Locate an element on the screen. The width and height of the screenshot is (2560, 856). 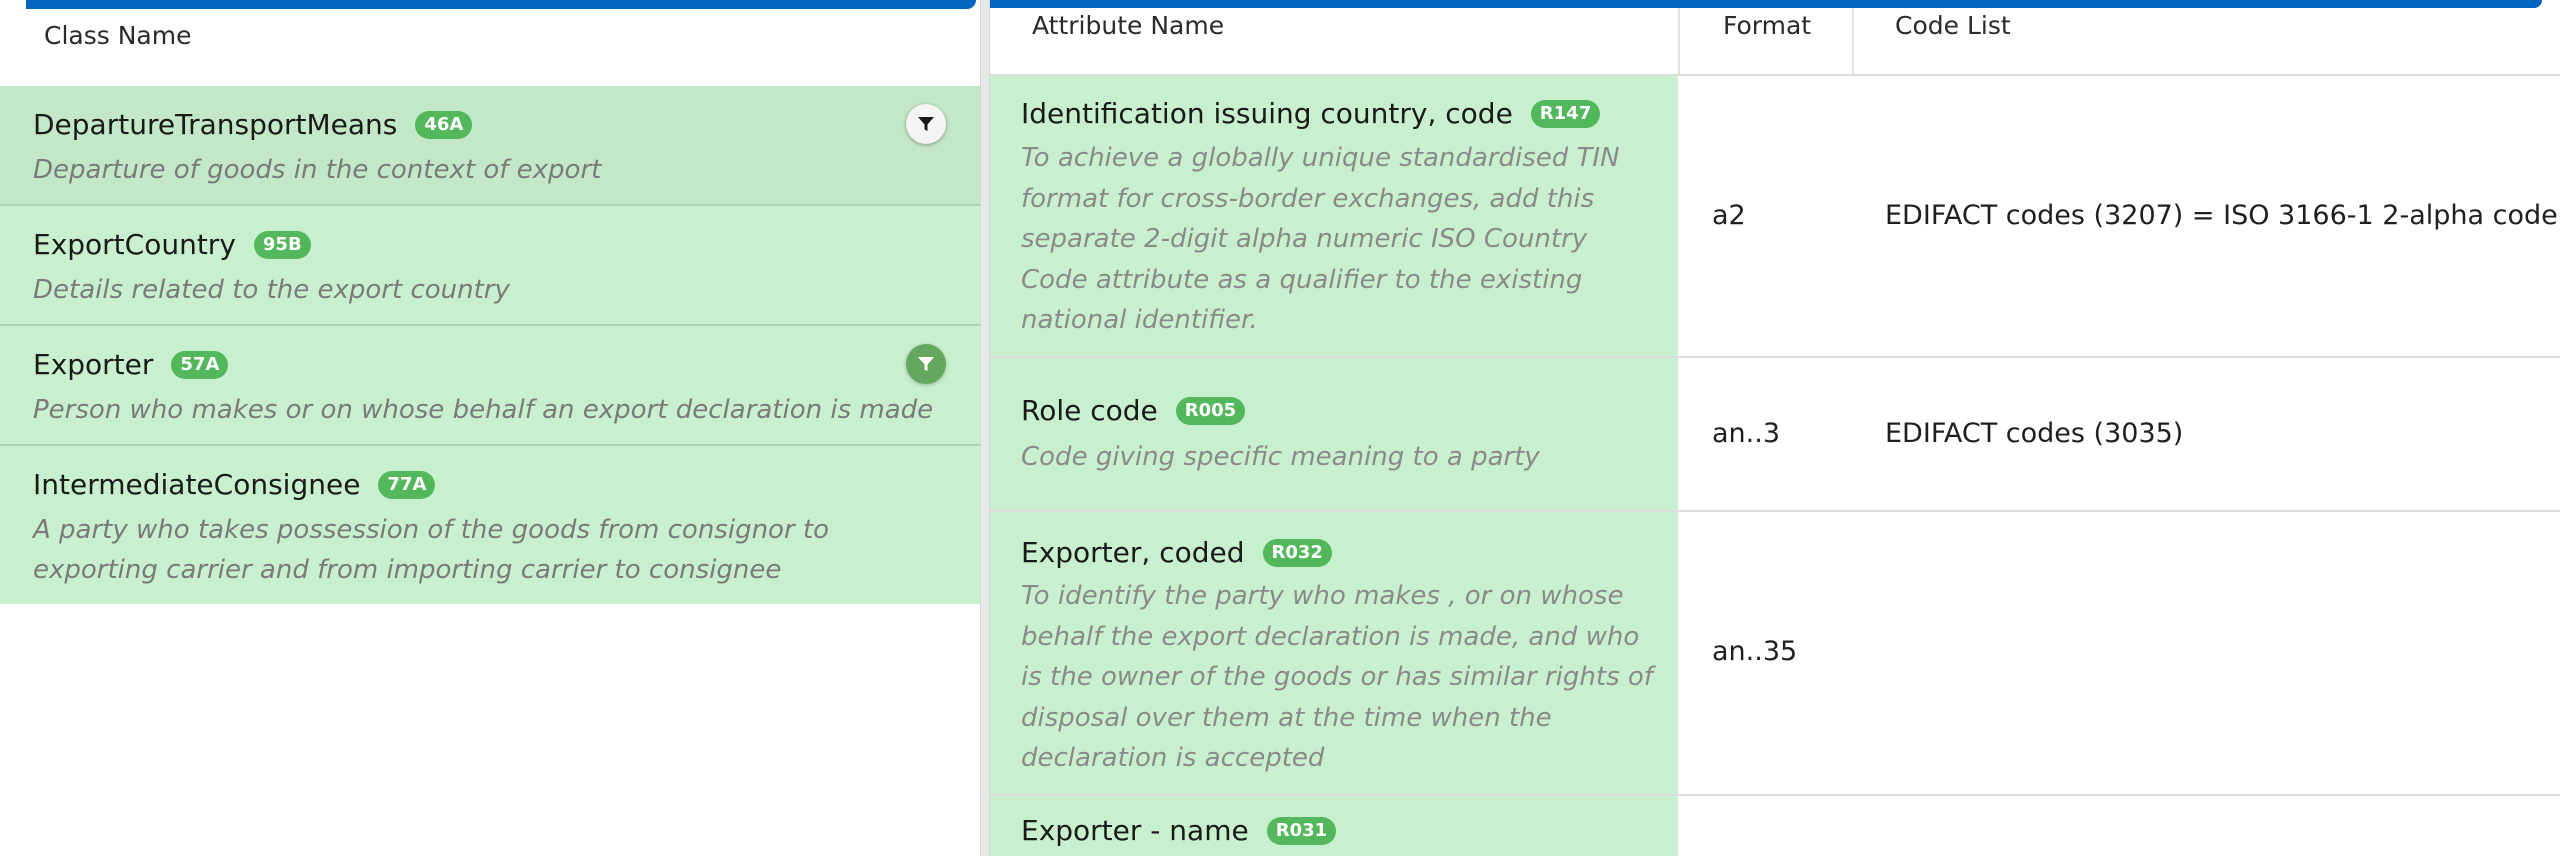
attribute-name: Exporter, coded is located at coordinates (1133, 552).